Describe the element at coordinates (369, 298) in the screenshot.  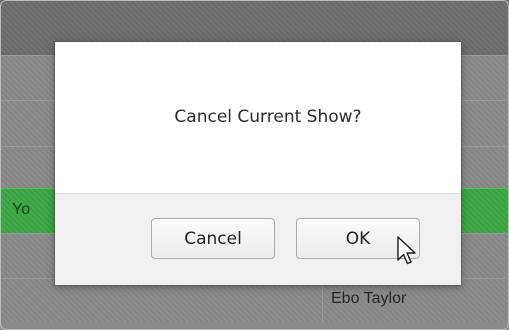
I see `table-cell-artist: Ebo Taylor` at that location.